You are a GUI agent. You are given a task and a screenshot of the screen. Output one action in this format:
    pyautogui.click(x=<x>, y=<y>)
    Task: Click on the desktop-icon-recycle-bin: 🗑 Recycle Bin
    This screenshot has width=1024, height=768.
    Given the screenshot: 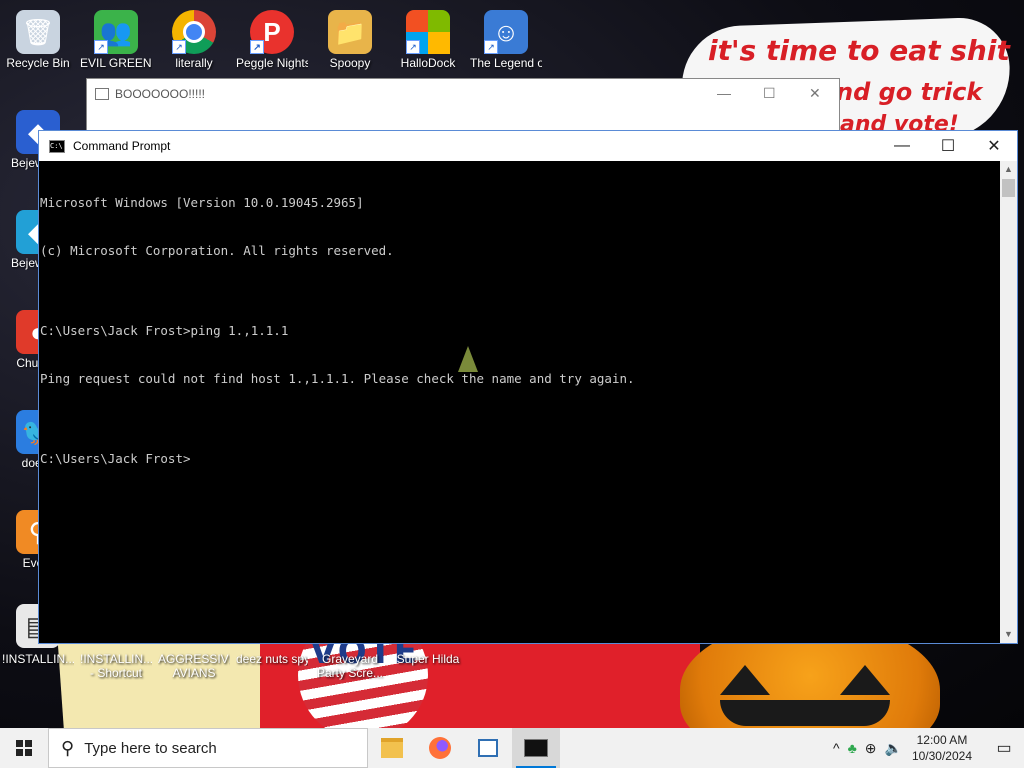 What is the action you would take?
    pyautogui.click(x=38, y=37)
    